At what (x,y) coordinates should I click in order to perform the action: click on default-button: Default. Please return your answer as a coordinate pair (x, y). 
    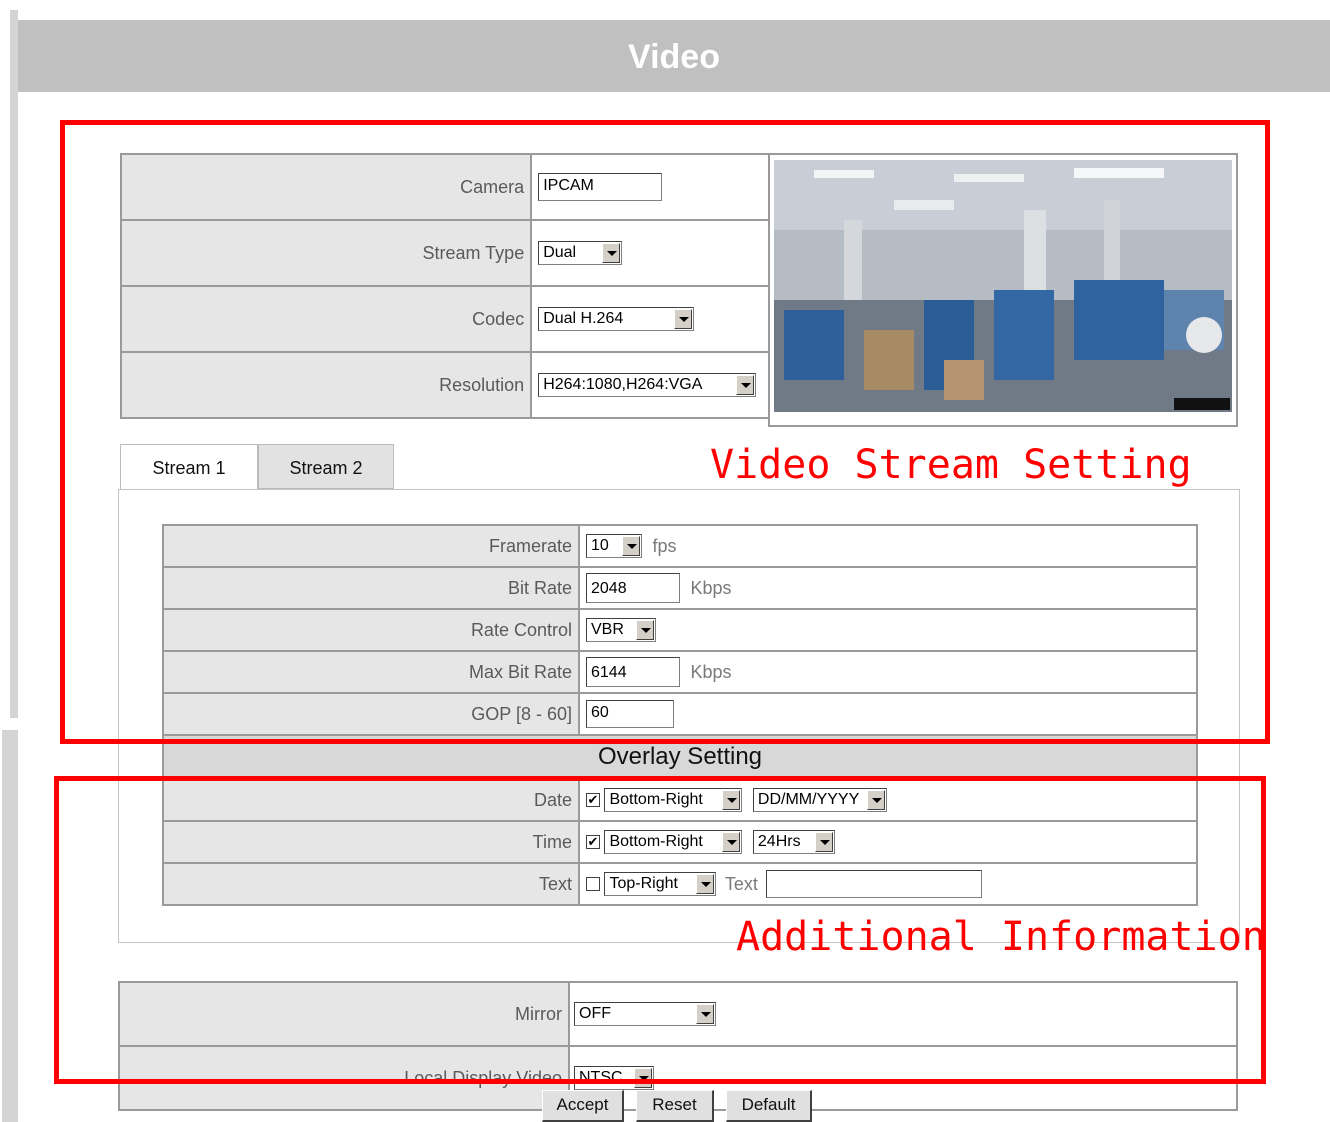
    Looking at the image, I should click on (769, 1106).